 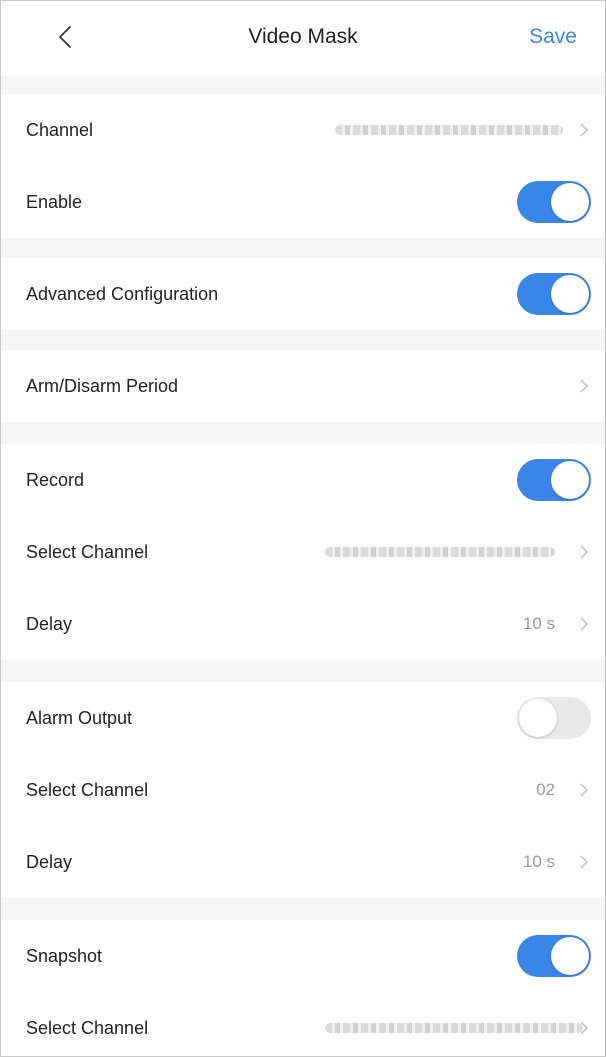 I want to click on row-label: Advanced Configuration, so click(x=122, y=293).